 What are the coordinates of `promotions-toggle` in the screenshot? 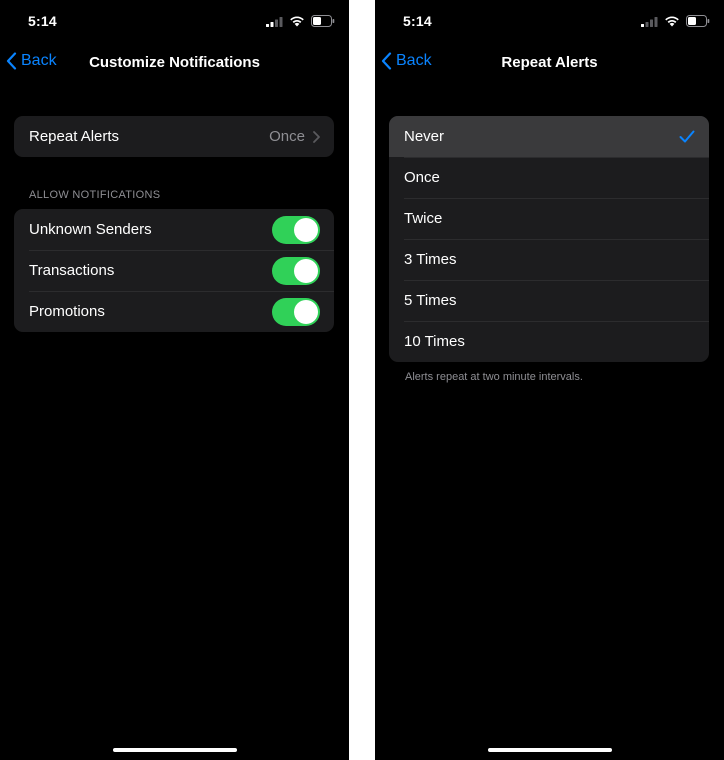 It's located at (296, 311).